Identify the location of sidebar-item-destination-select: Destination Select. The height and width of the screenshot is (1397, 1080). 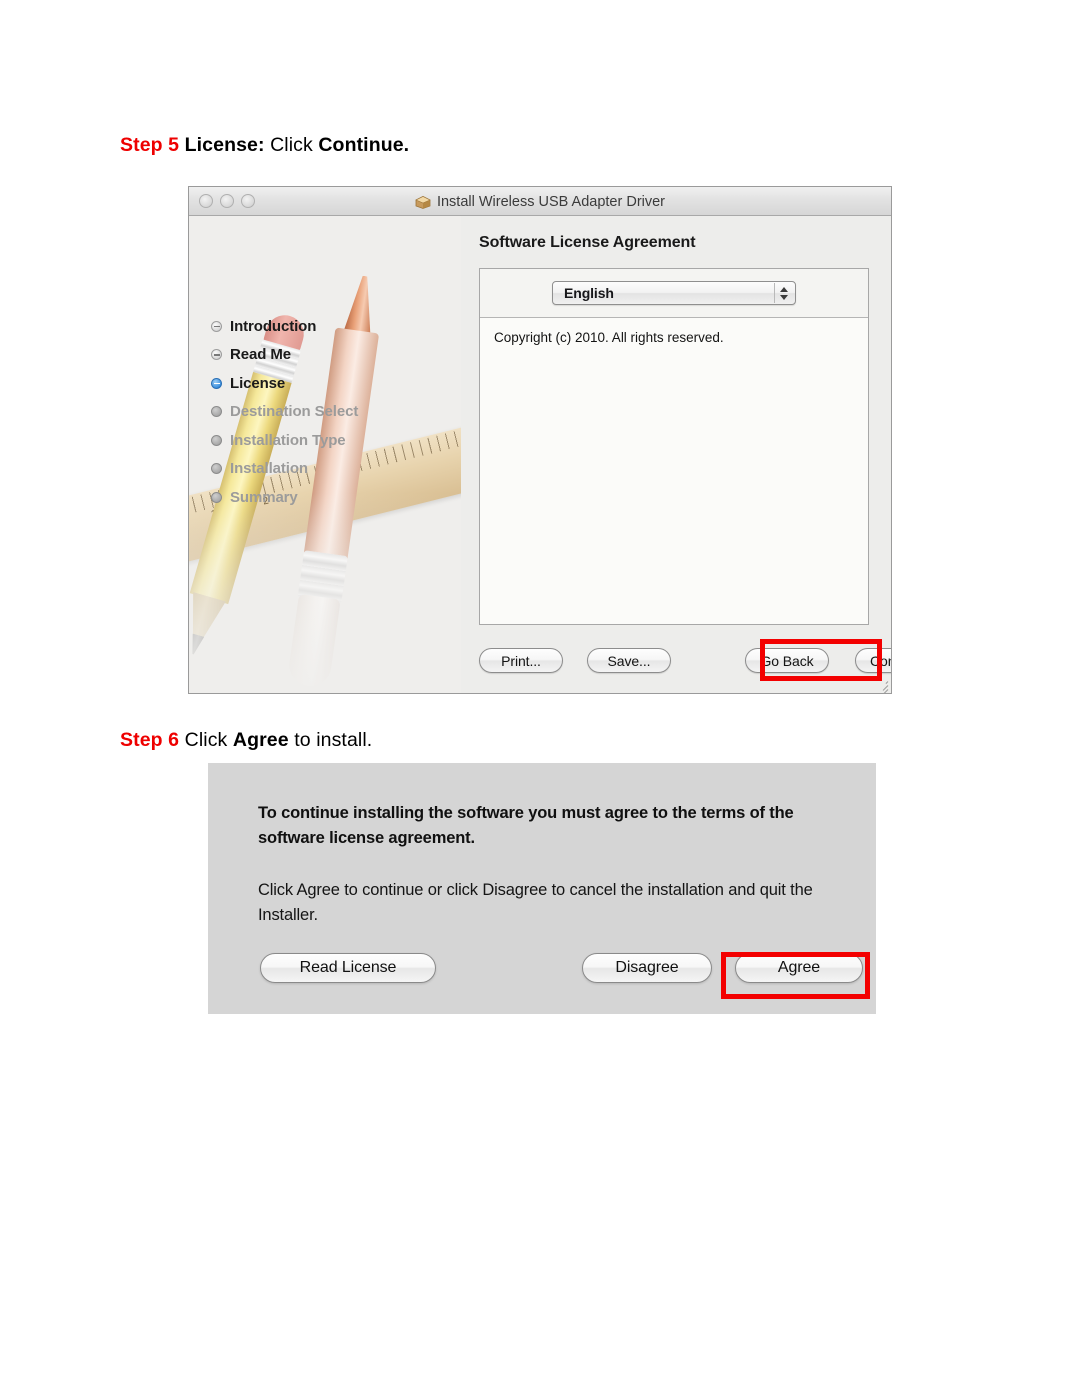
(321, 412).